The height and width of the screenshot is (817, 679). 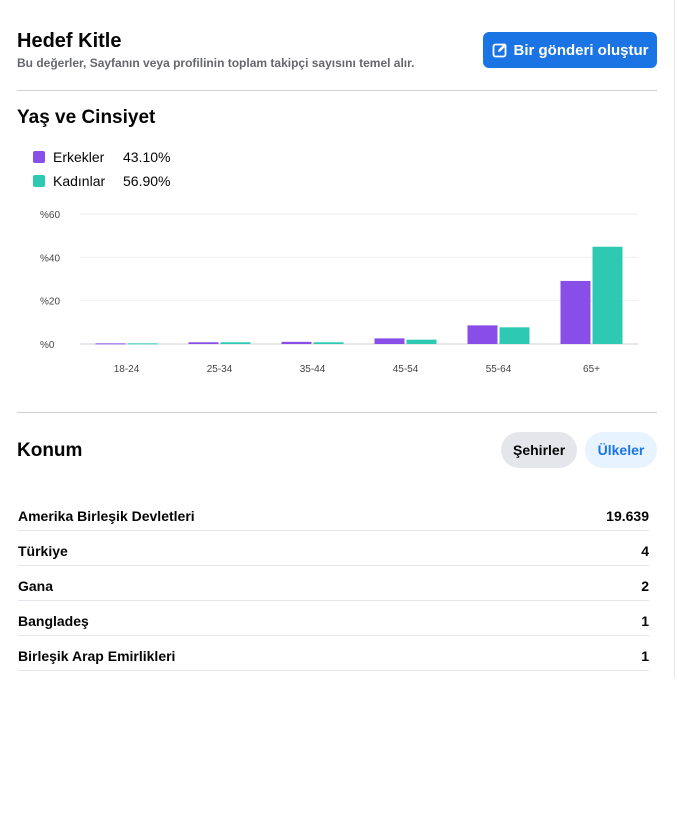 I want to click on y-tick-label: %20, so click(x=50, y=302).